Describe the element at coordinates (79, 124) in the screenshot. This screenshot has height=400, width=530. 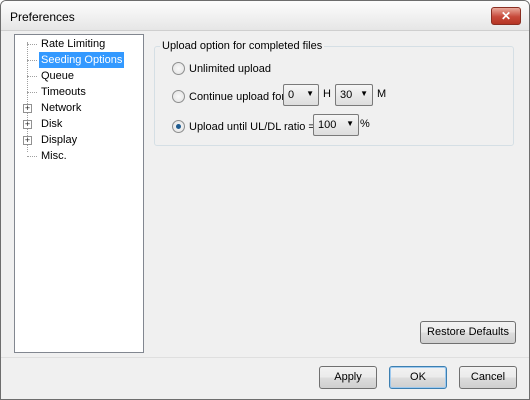
I see `tree-item-disk: + Disk` at that location.